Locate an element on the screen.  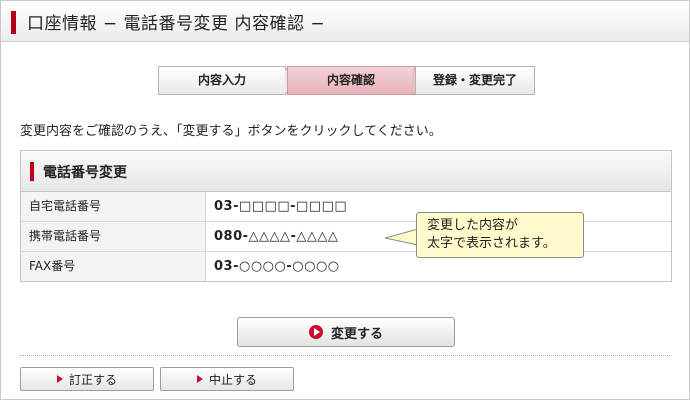
step-confirm: 内容確認 is located at coordinates (356, 81).